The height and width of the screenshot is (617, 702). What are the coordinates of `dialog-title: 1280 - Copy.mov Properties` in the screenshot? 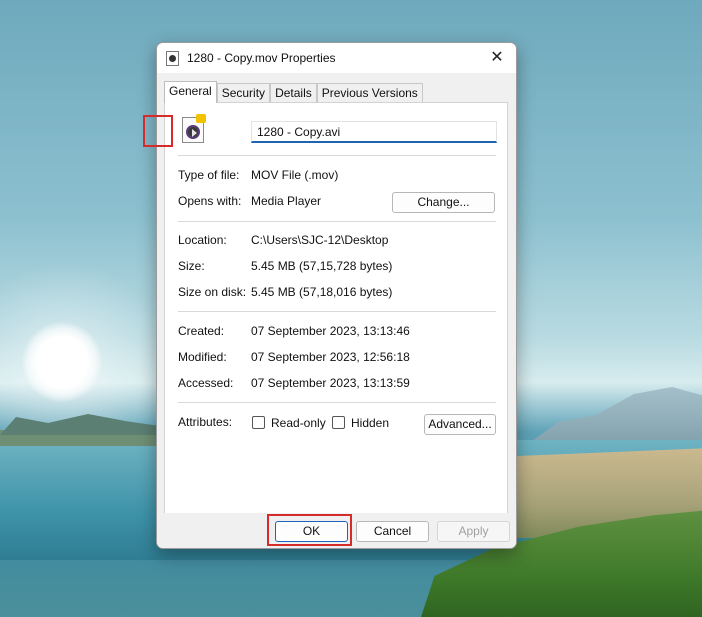 It's located at (261, 58).